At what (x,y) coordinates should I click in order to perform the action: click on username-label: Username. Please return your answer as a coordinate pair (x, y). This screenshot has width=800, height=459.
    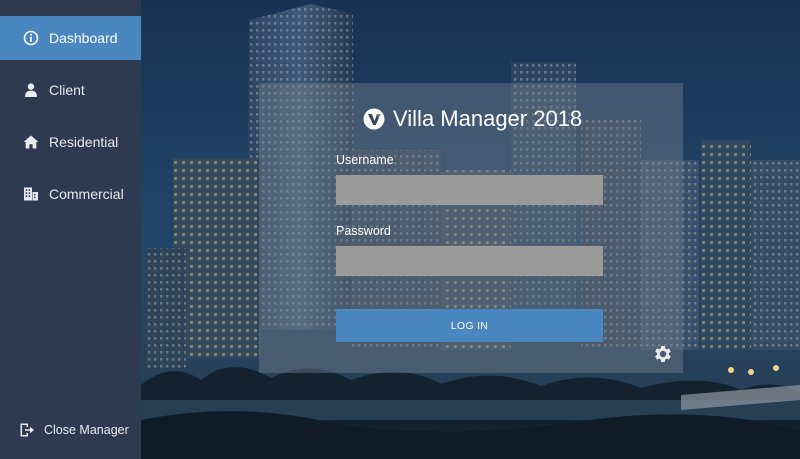
    Looking at the image, I should click on (365, 160).